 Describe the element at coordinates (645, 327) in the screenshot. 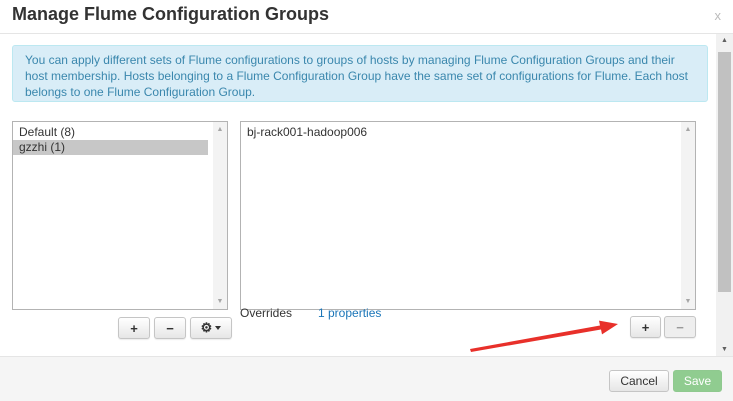

I see `add-host-button: +` at that location.